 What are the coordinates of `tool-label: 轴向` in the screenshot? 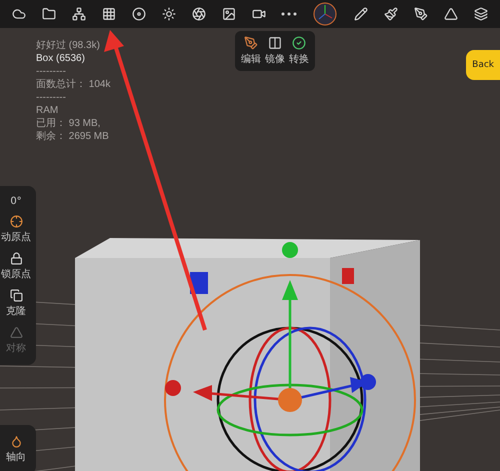 It's located at (16, 457).